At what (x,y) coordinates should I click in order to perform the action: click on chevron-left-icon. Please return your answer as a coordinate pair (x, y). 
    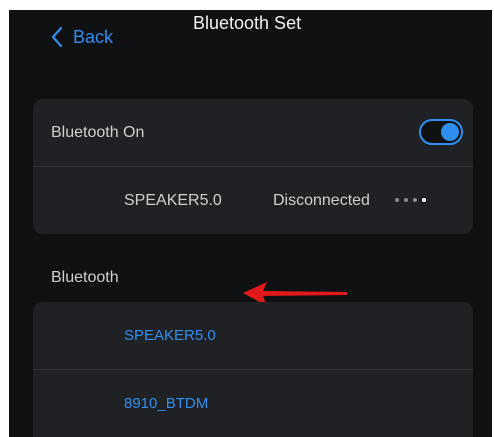
    Looking at the image, I should click on (57, 37).